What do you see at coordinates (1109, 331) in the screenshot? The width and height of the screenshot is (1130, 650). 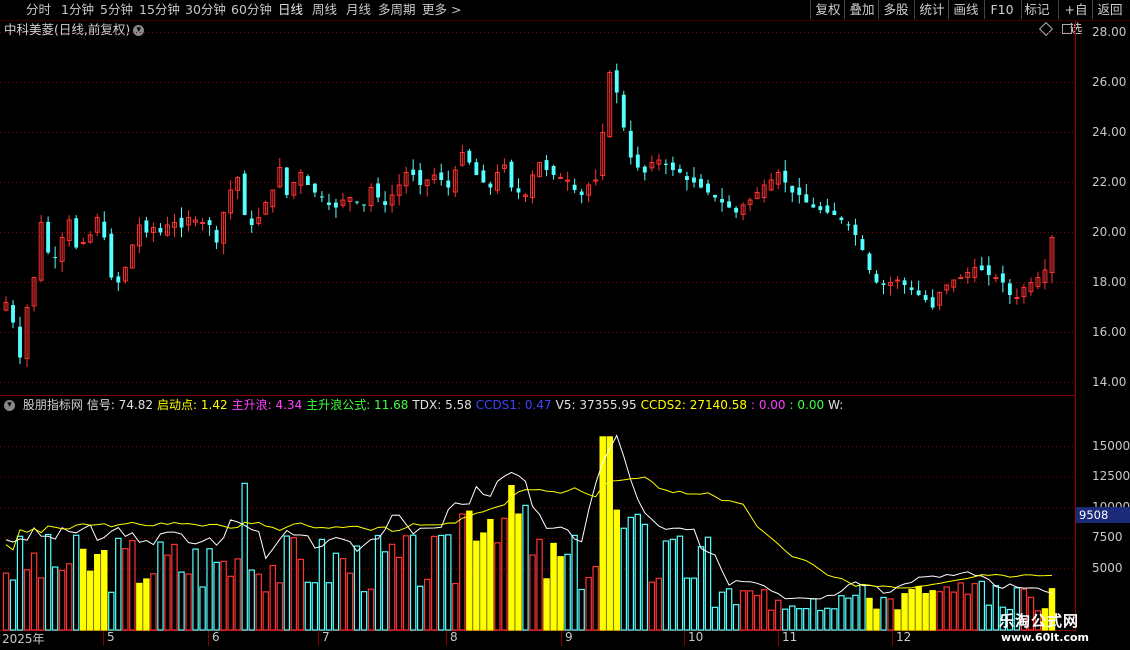 I see `price-tick-label: 16.00` at bounding box center [1109, 331].